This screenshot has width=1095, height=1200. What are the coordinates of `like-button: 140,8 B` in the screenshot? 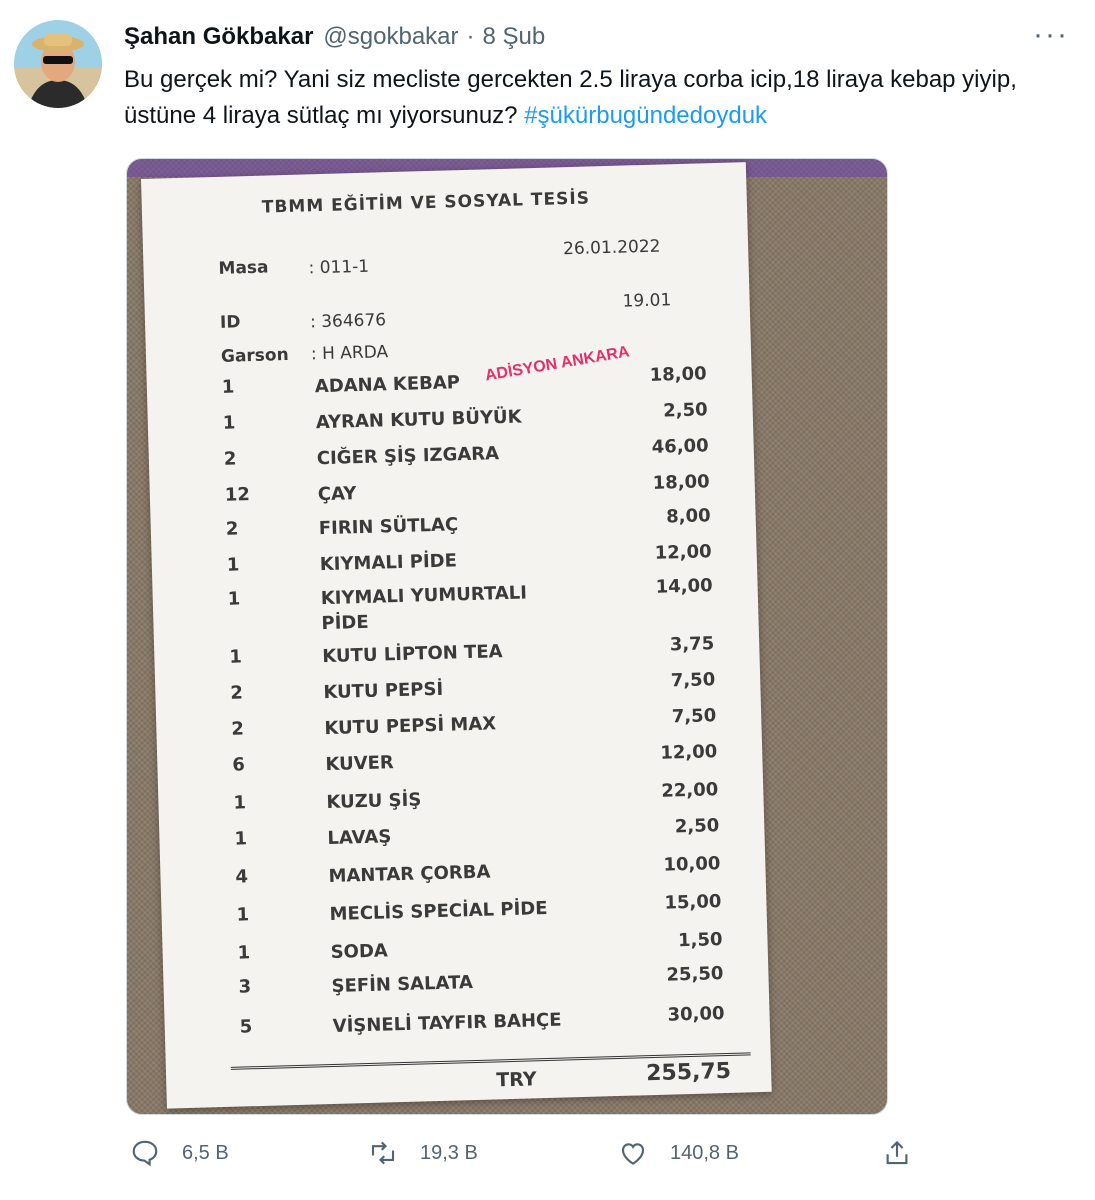 It's located at (678, 1153).